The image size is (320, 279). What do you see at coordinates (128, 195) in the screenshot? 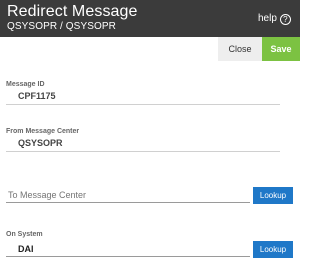
I see `to-message-center-input` at bounding box center [128, 195].